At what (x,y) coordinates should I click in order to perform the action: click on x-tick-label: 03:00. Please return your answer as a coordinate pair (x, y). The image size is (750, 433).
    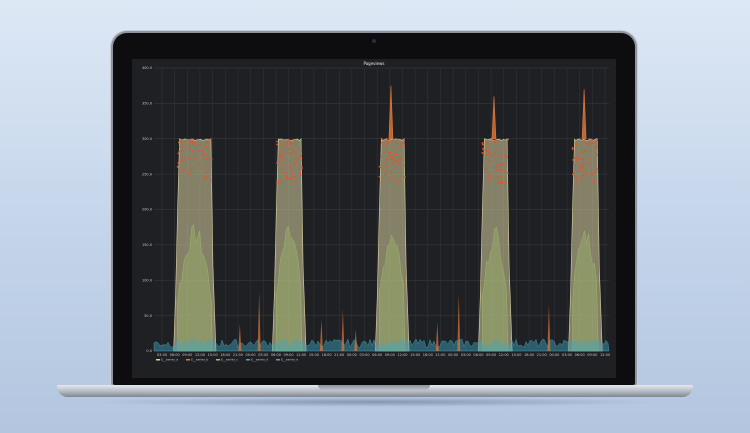
    Looking at the image, I should click on (162, 355).